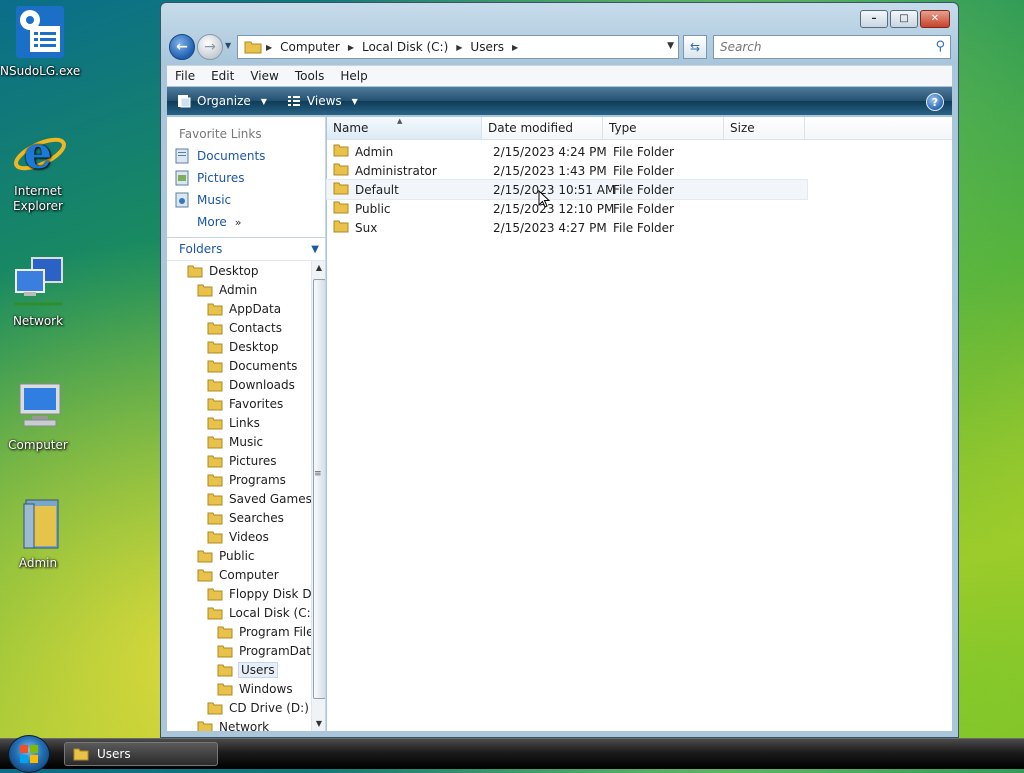 The image size is (1024, 773). Describe the element at coordinates (820, 47) in the screenshot. I see `search-input` at that location.